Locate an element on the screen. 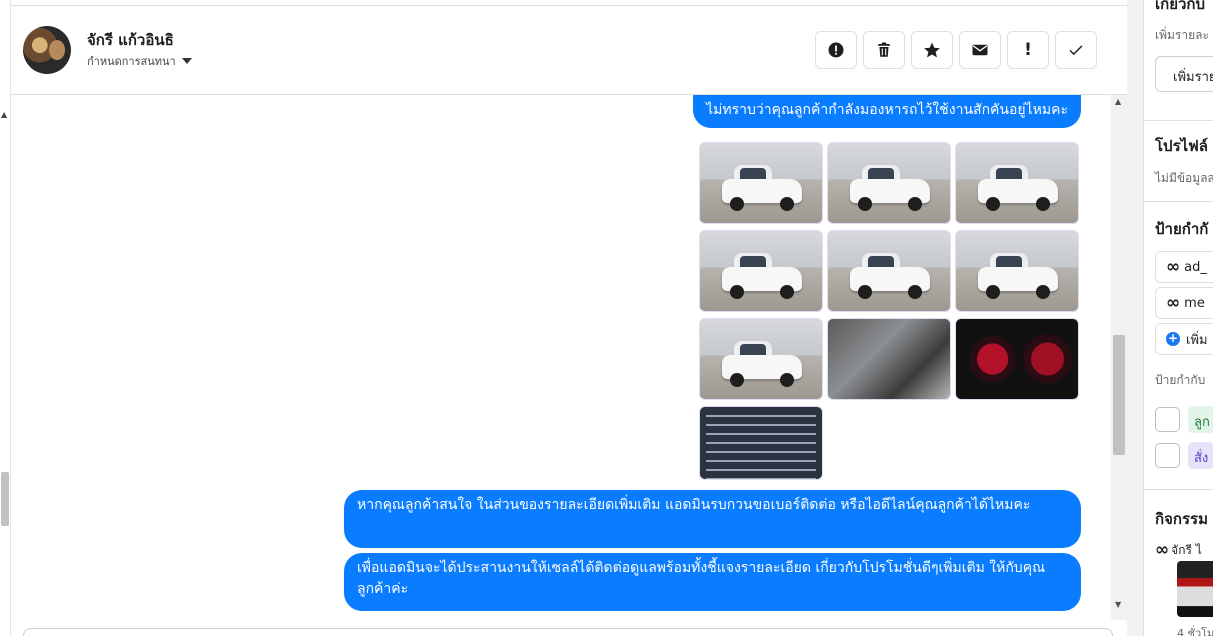 This screenshot has width=1213, height=636. labels-subtitle: ป้ายกำกับ is located at coordinates (1180, 380).